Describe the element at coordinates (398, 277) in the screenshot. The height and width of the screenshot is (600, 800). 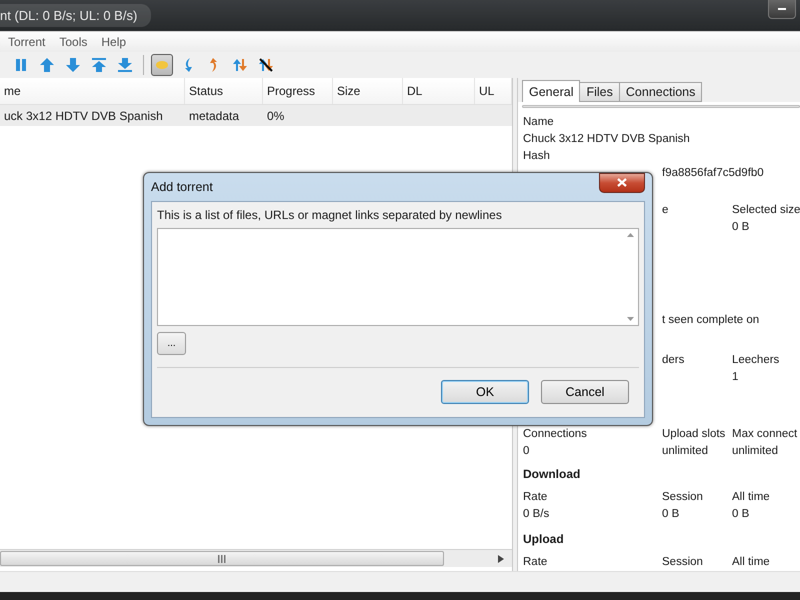
I see `input-field` at that location.